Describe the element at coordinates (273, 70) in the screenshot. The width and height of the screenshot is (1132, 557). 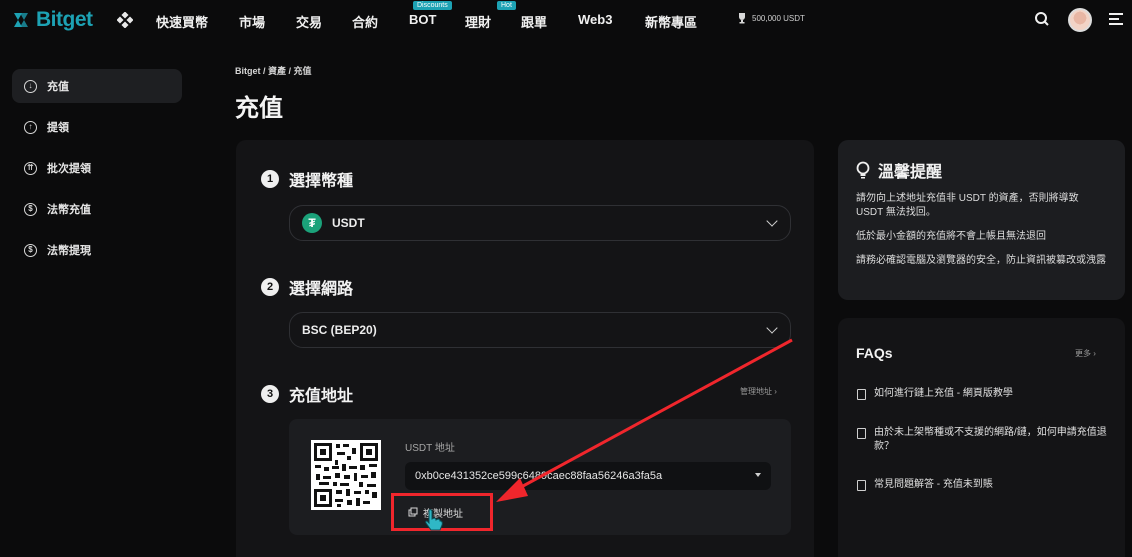
I see `breadcrumb: Bitget / 資產 / 充值` at that location.